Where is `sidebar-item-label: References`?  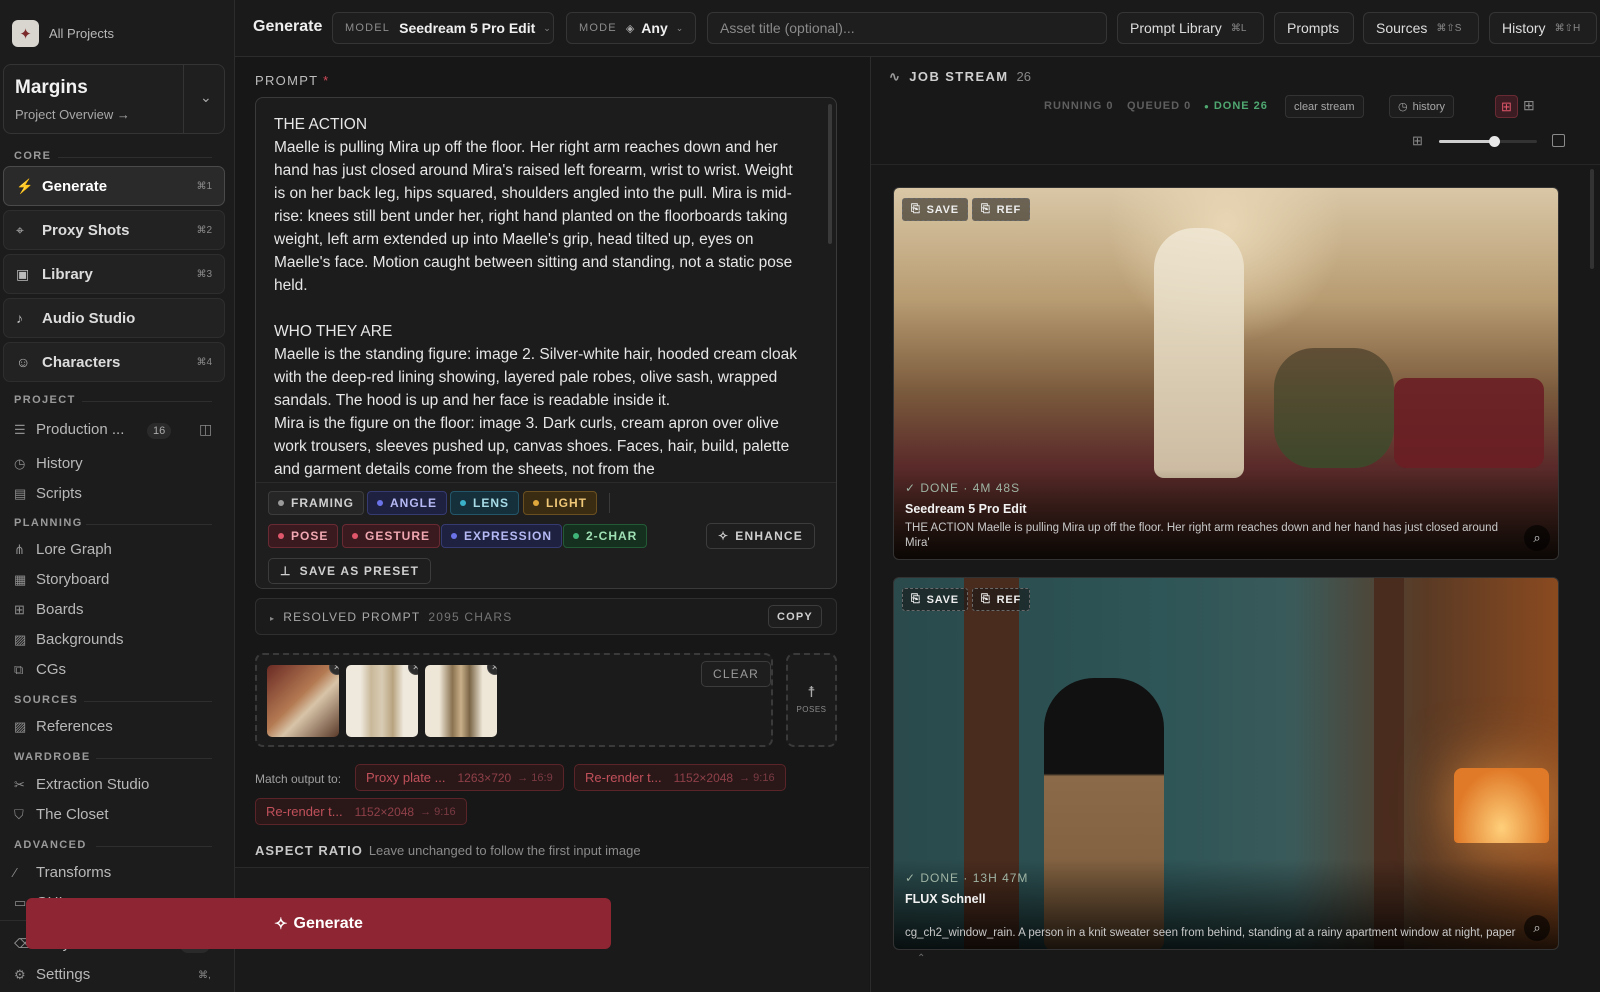
sidebar-item-label: References is located at coordinates (74, 726).